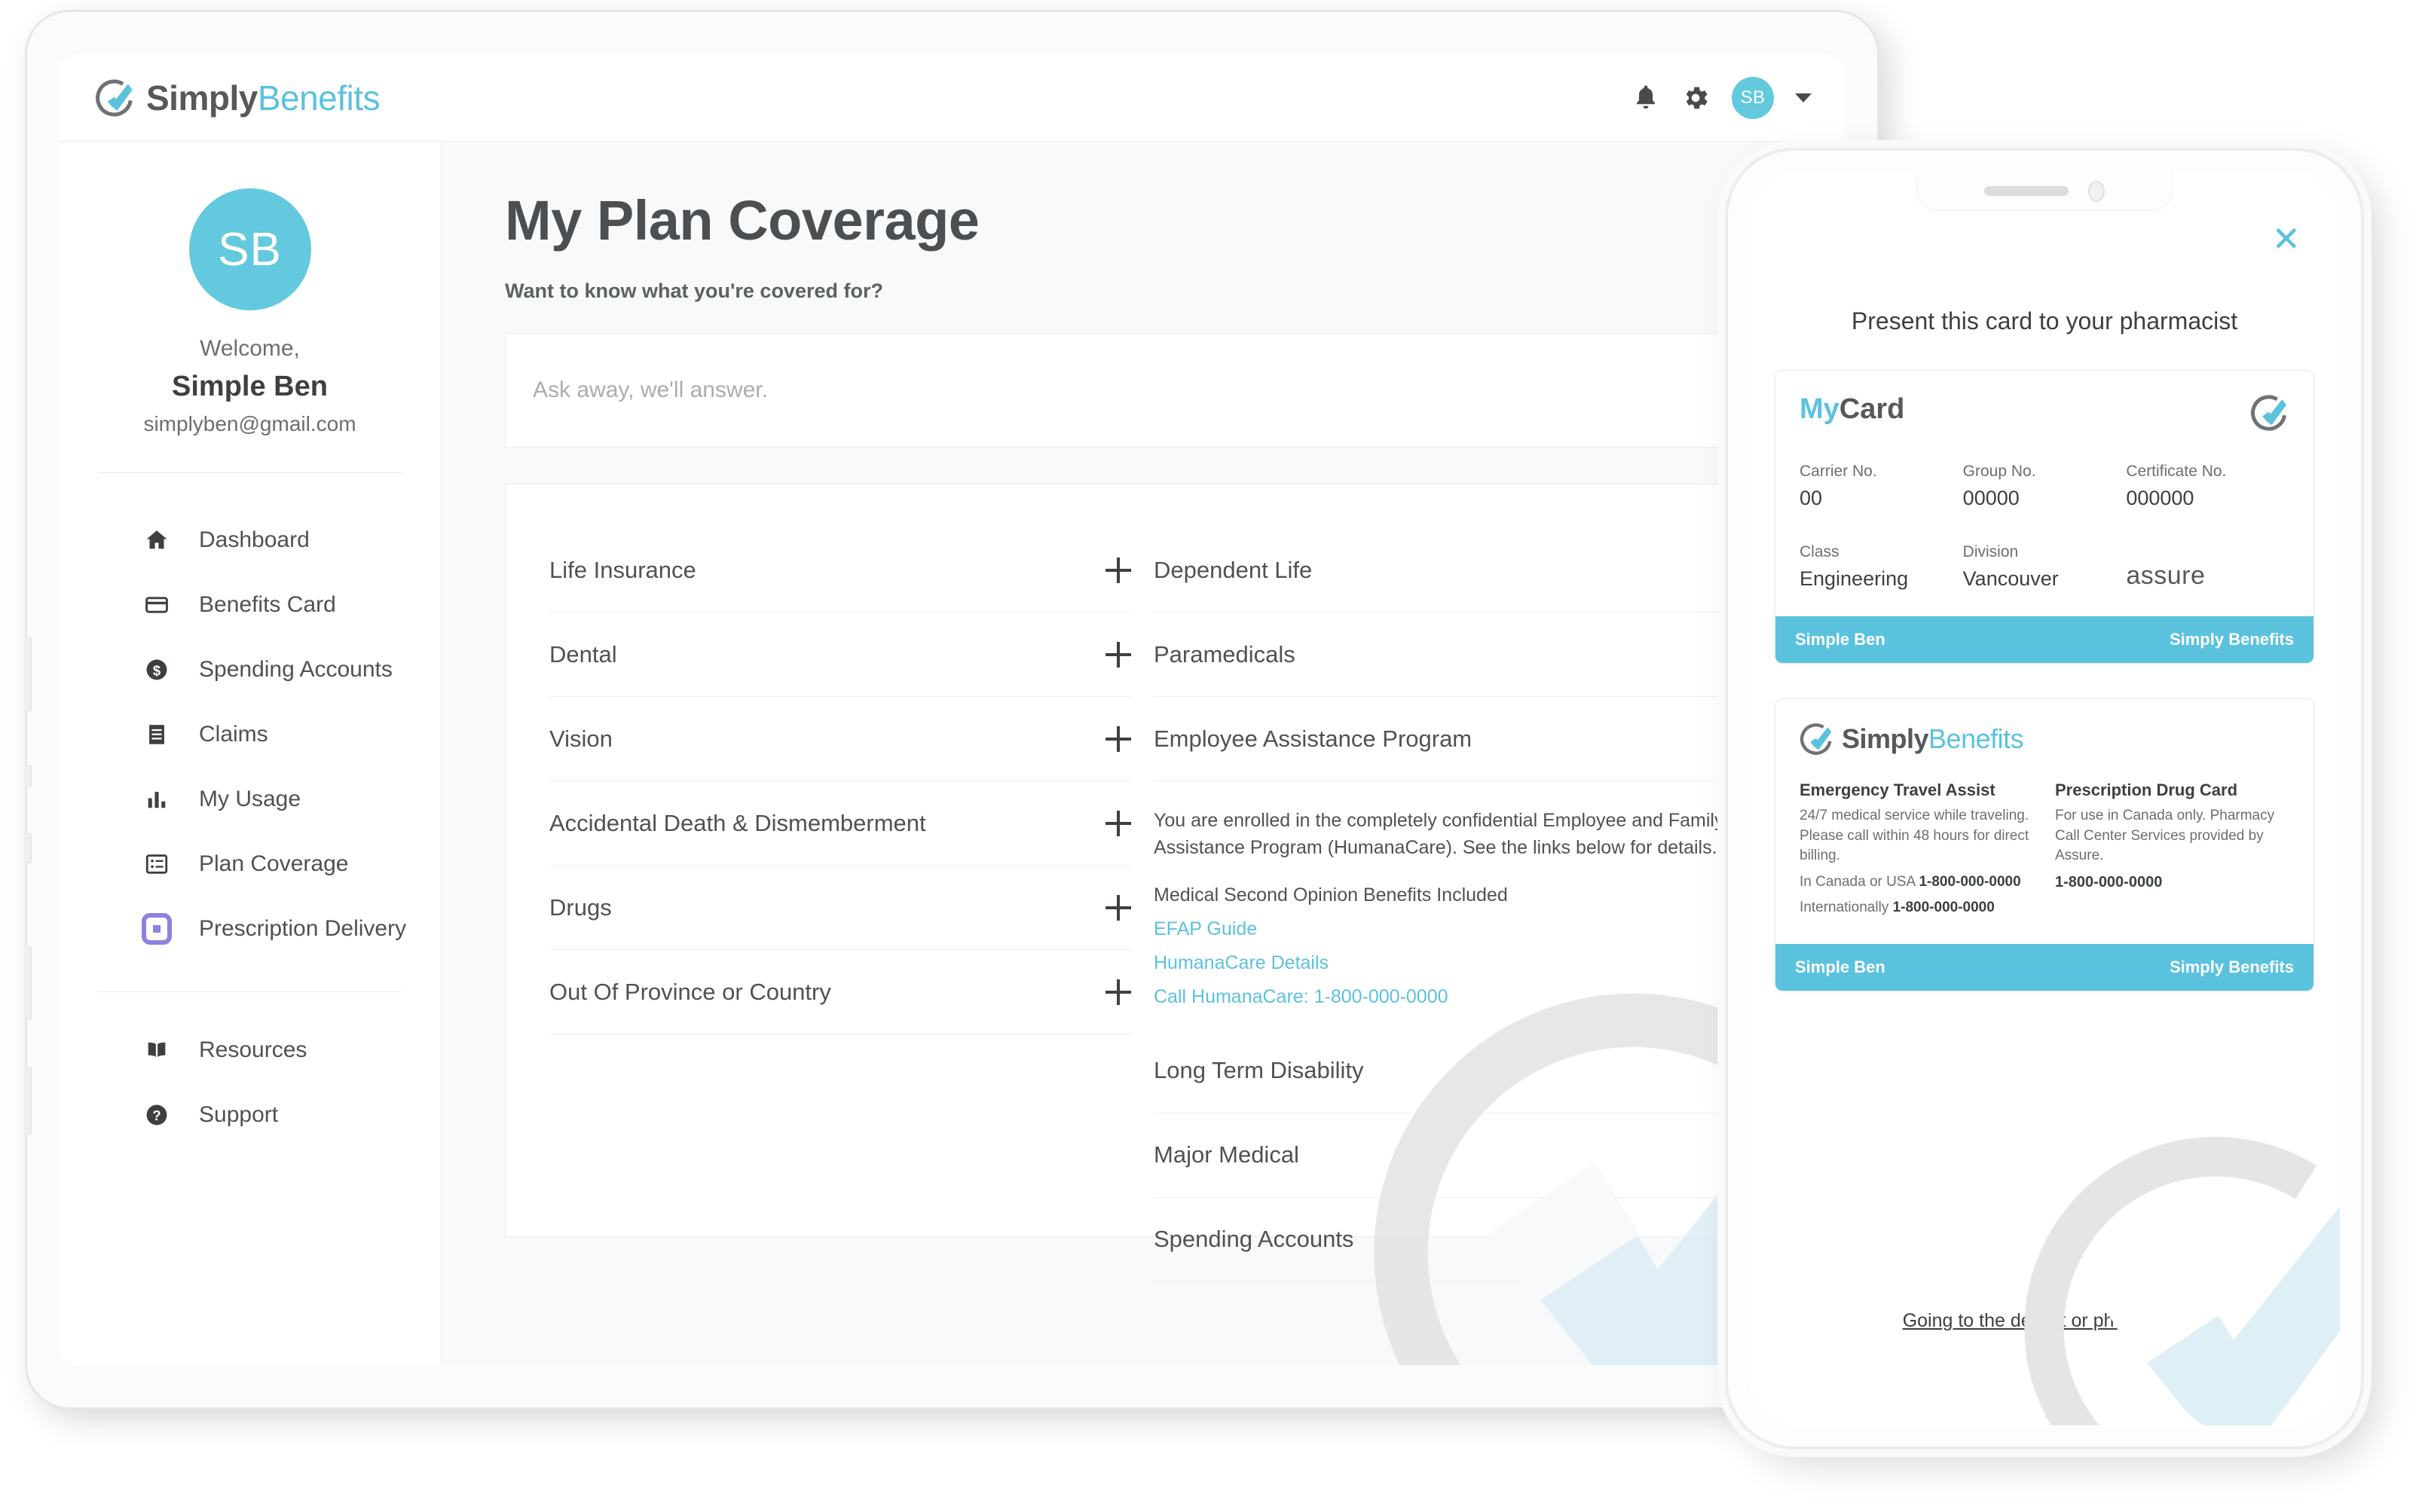  I want to click on dentist-pharmacy-link: Going to the dentist or pharmacy?, so click(2045, 1321).